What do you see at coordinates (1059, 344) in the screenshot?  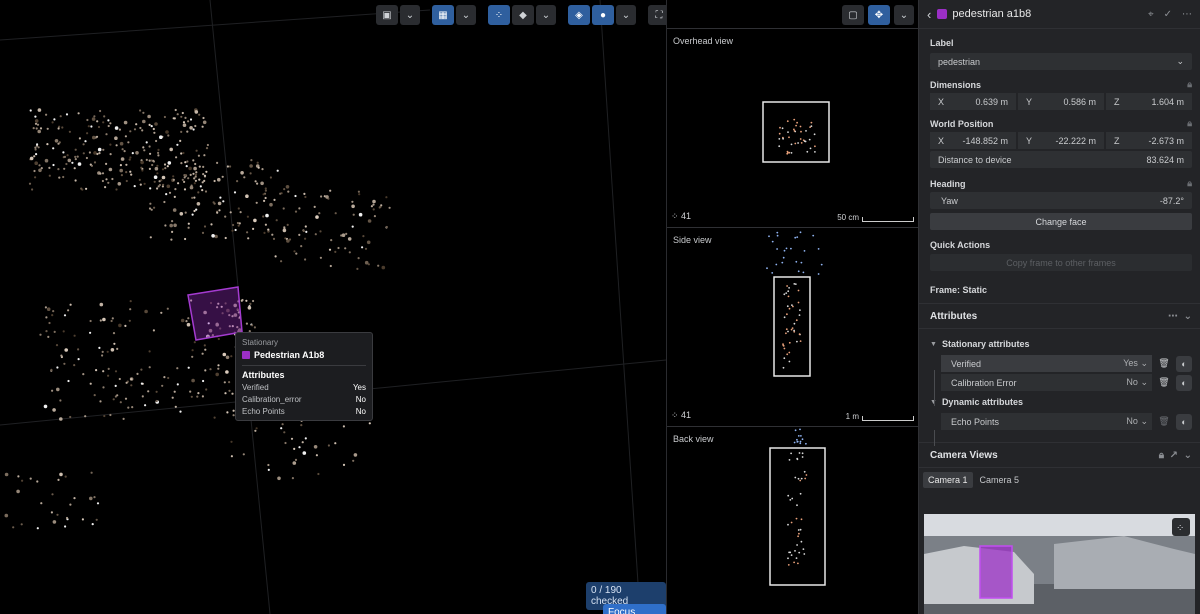 I see `stationary-group-title: ▼ Stationary attributes` at bounding box center [1059, 344].